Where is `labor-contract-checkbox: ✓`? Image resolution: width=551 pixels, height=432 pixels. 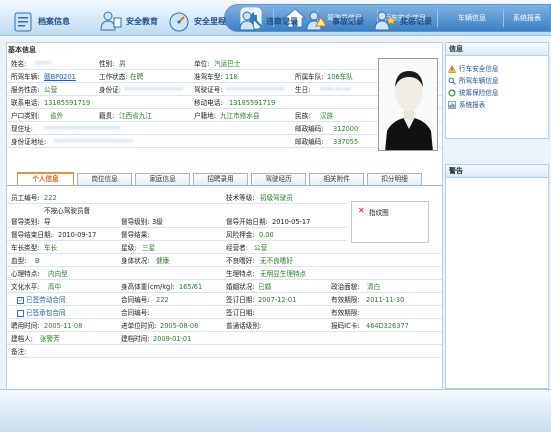 labor-contract-checkbox: ✓ is located at coordinates (20, 300).